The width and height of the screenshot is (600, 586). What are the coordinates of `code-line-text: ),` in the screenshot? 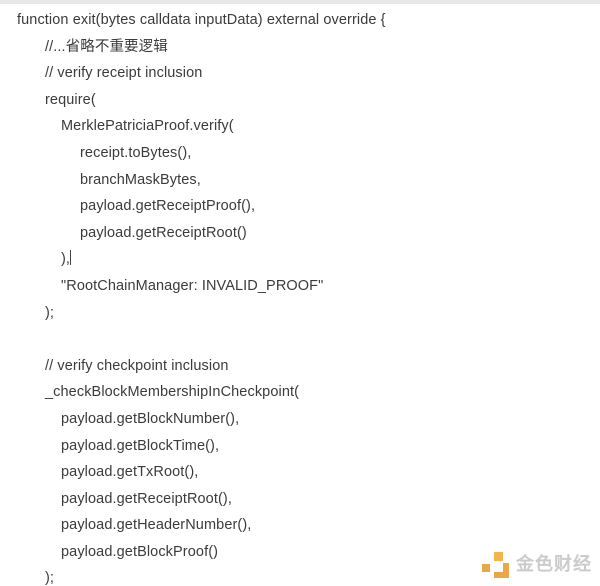 It's located at (66, 259).